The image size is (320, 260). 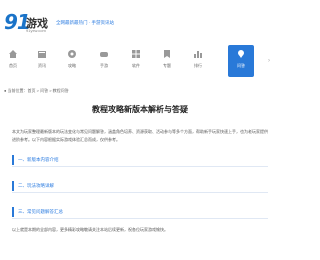 What do you see at coordinates (72, 61) in the screenshot?
I see `nav-item-guide: 攻略` at bounding box center [72, 61].